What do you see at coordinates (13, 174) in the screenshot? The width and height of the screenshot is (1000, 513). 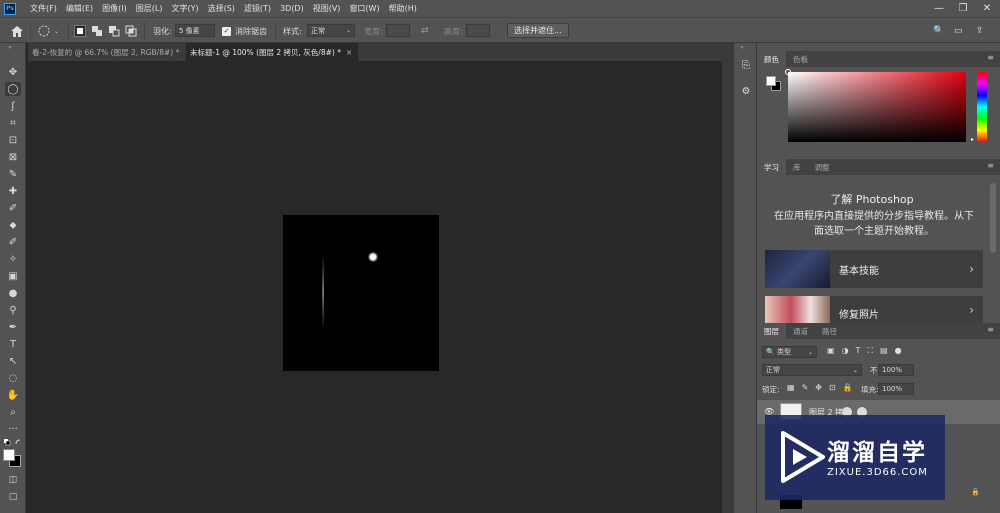 I see `eyedropper-tool-icon: ✎` at bounding box center [13, 174].